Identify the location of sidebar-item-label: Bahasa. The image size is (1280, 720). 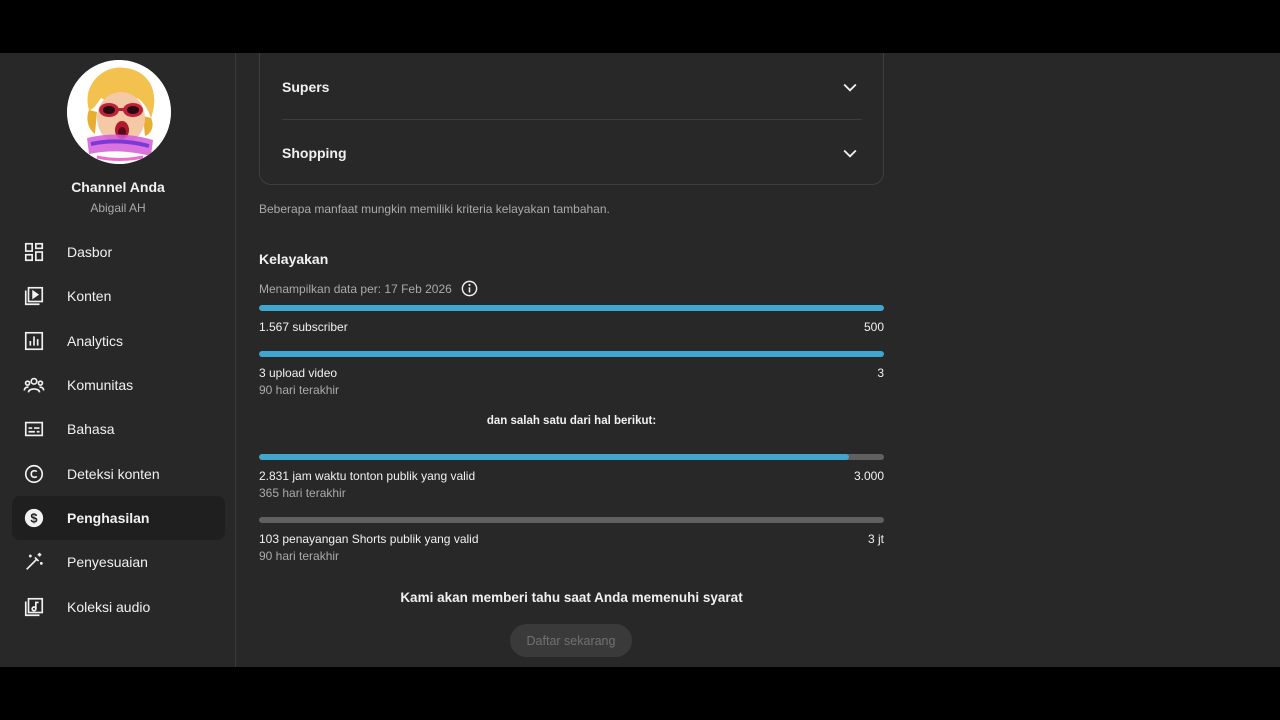
(91, 429).